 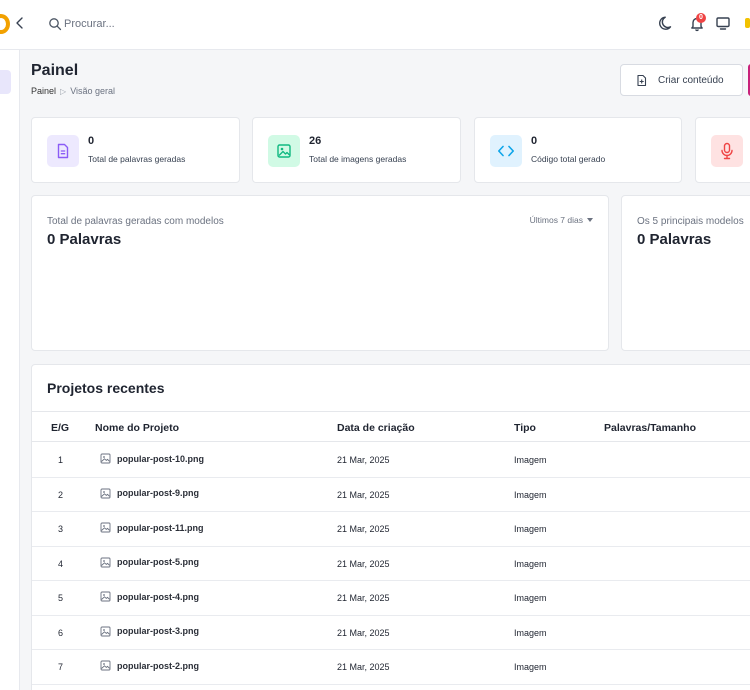 I want to click on stat-card-speech, so click(x=722, y=150).